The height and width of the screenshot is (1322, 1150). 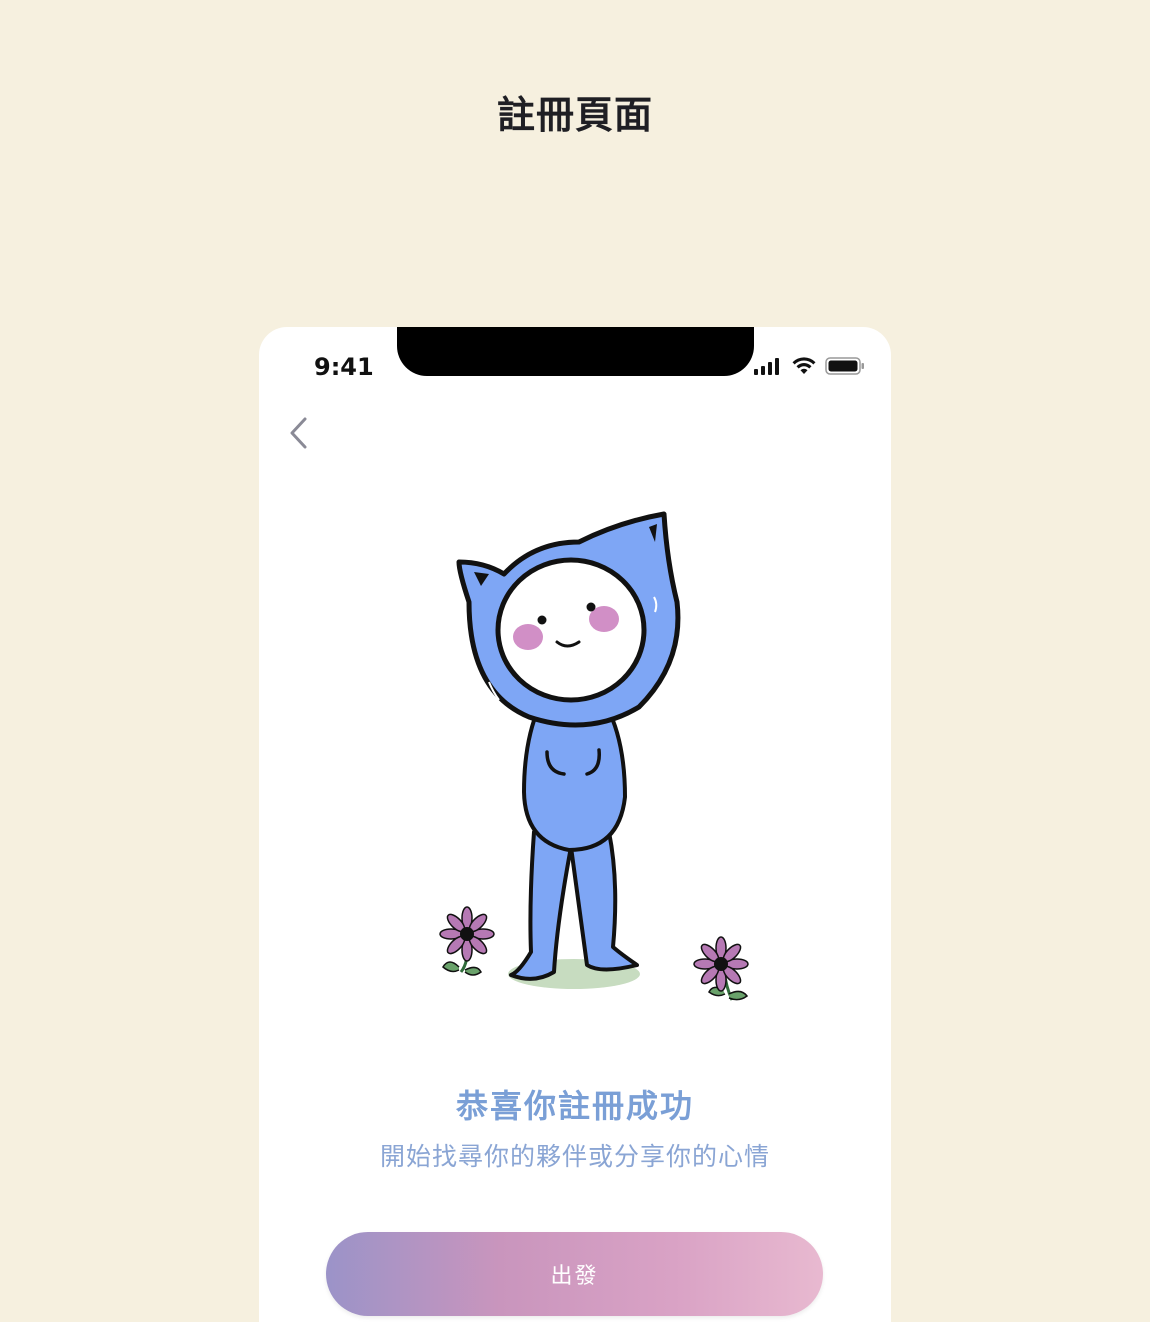 I want to click on back-button, so click(x=298, y=433).